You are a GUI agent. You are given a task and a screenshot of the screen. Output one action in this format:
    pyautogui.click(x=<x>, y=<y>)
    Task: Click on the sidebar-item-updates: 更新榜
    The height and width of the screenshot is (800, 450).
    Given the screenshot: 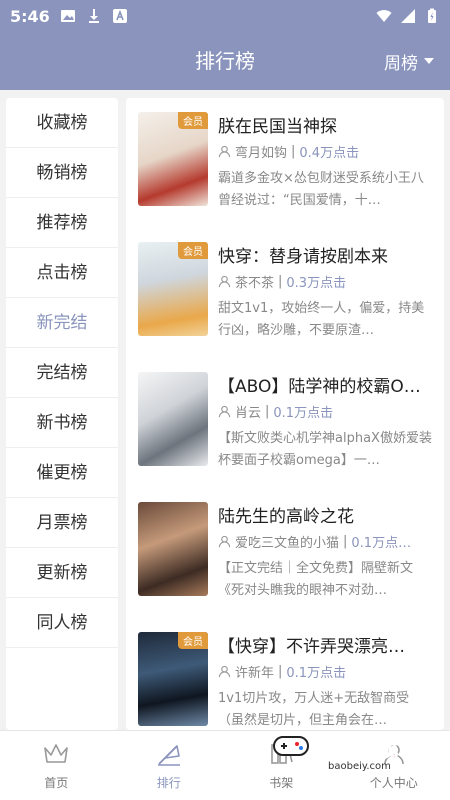 What is the action you would take?
    pyautogui.click(x=62, y=573)
    